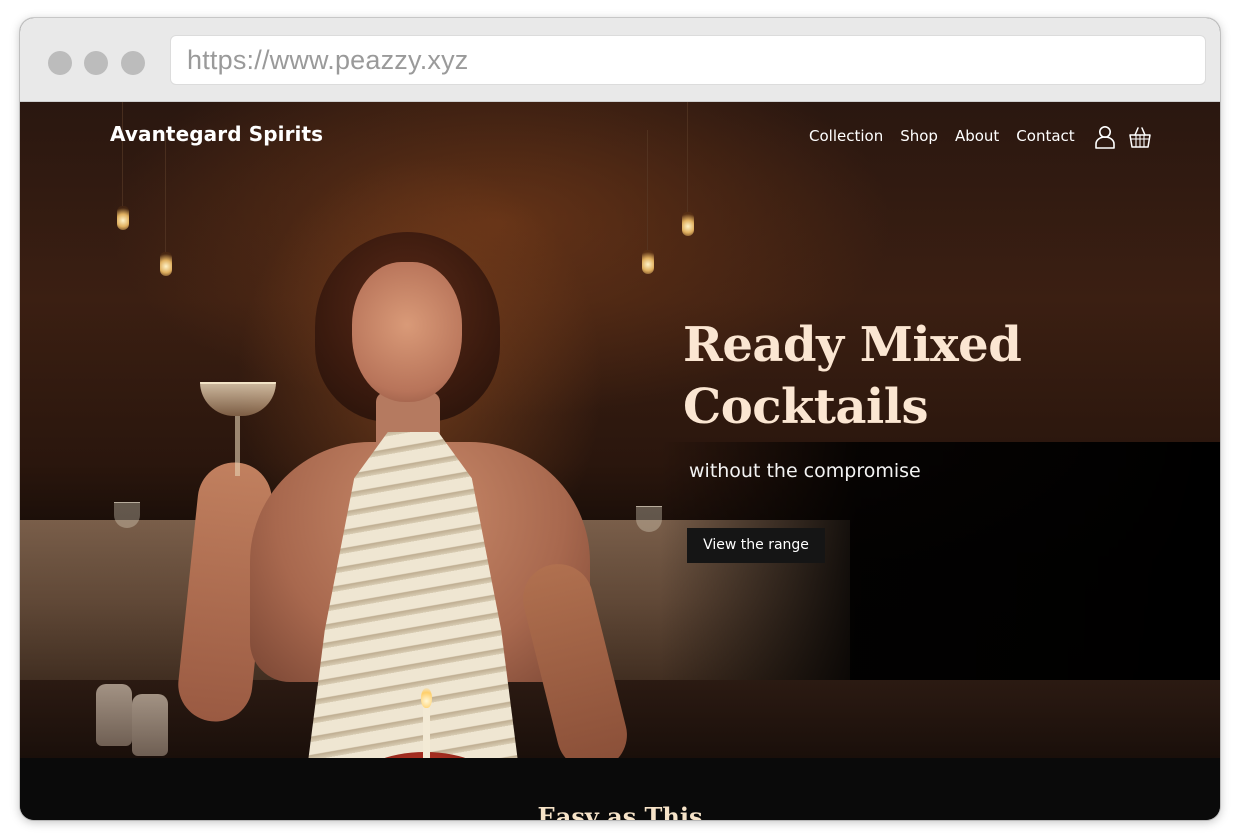 The height and width of the screenshot is (840, 1240). I want to click on nav-collection: Collection, so click(846, 139).